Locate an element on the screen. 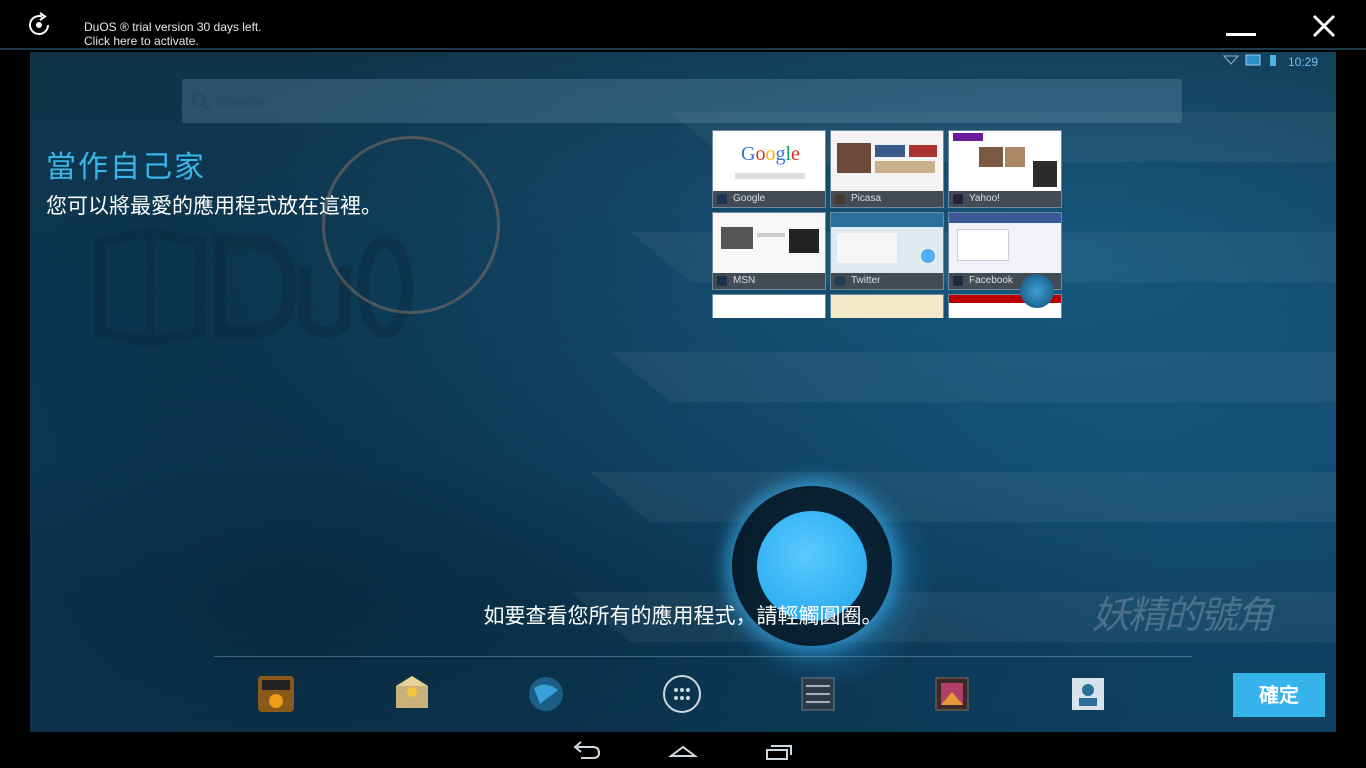 This screenshot has width=1366, height=768. close-icon is located at coordinates (1324, 26).